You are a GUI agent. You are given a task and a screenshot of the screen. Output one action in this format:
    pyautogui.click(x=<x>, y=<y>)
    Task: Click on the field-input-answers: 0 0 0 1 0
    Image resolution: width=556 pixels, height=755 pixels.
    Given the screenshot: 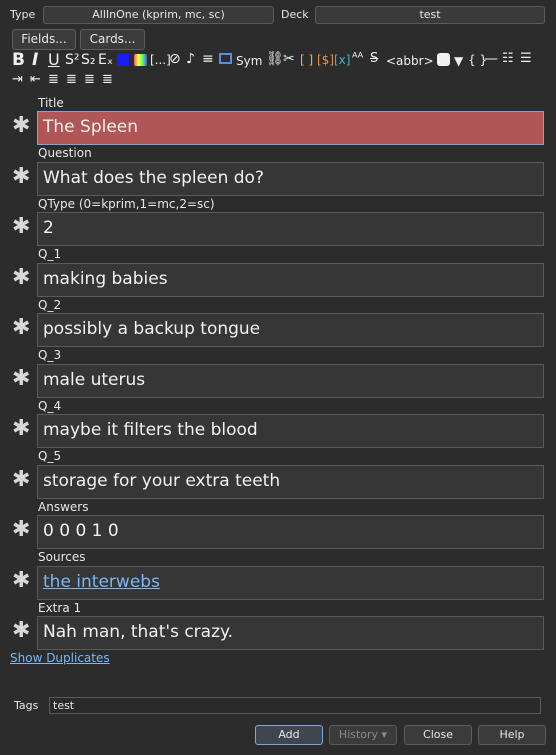 What is the action you would take?
    pyautogui.click(x=290, y=532)
    